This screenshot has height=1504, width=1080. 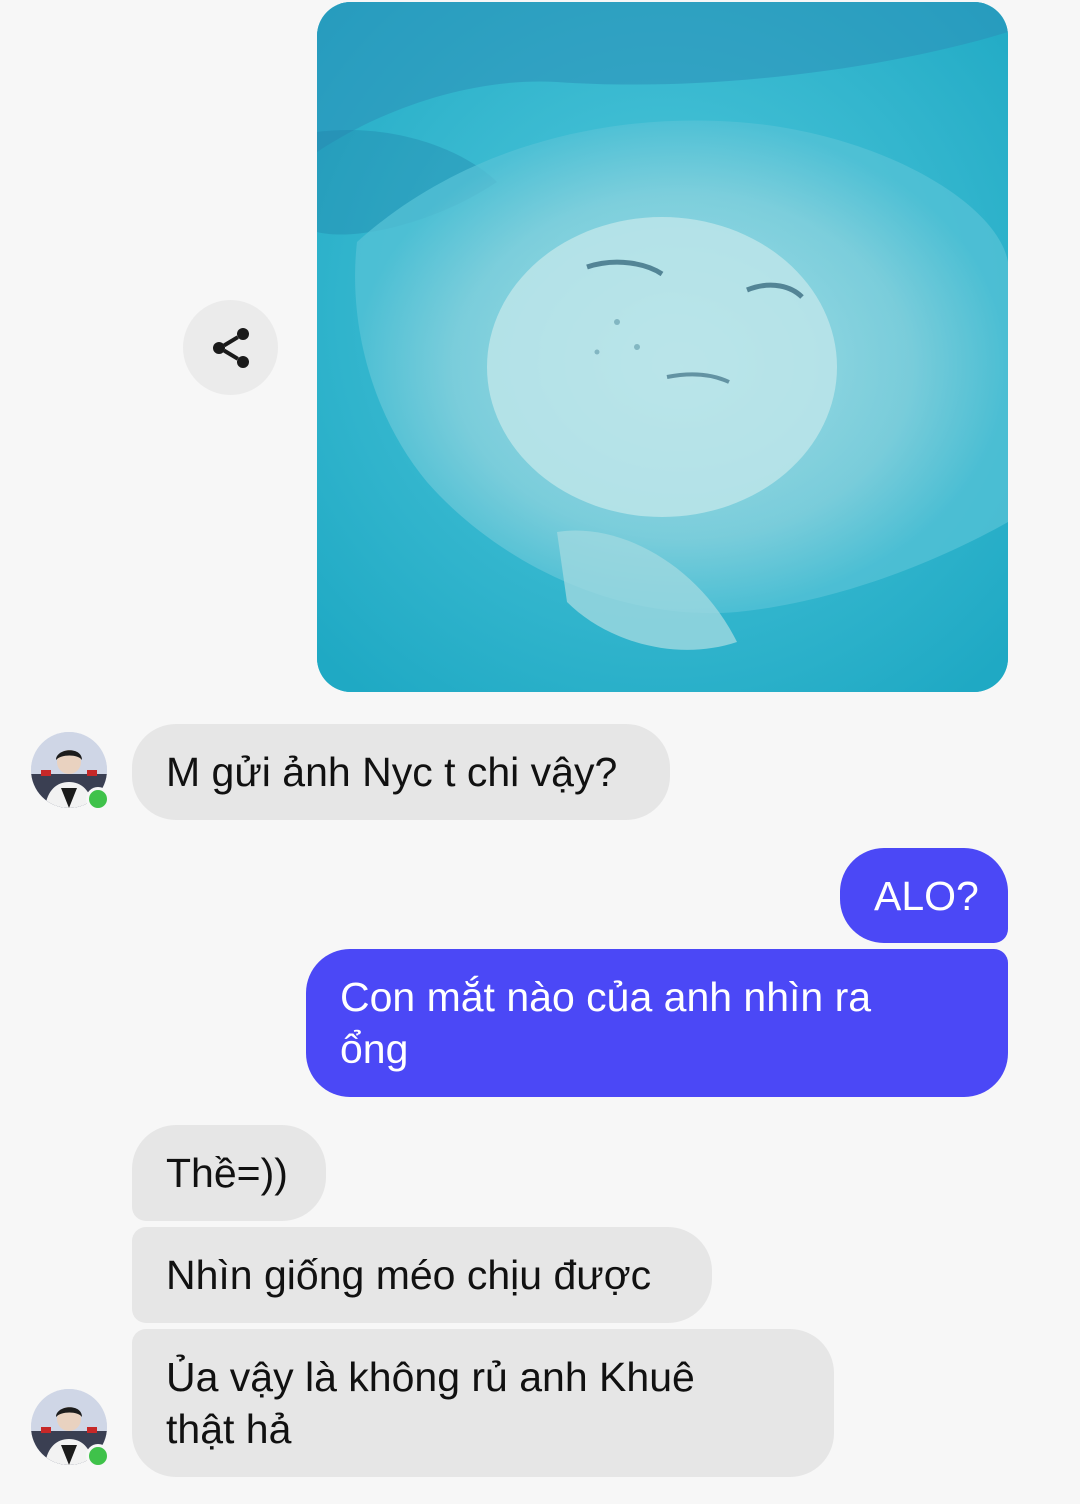 I want to click on message-bubble-incoming: Ủa vậy là không rủ anh Khuê thật hả, so click(x=483, y=1403).